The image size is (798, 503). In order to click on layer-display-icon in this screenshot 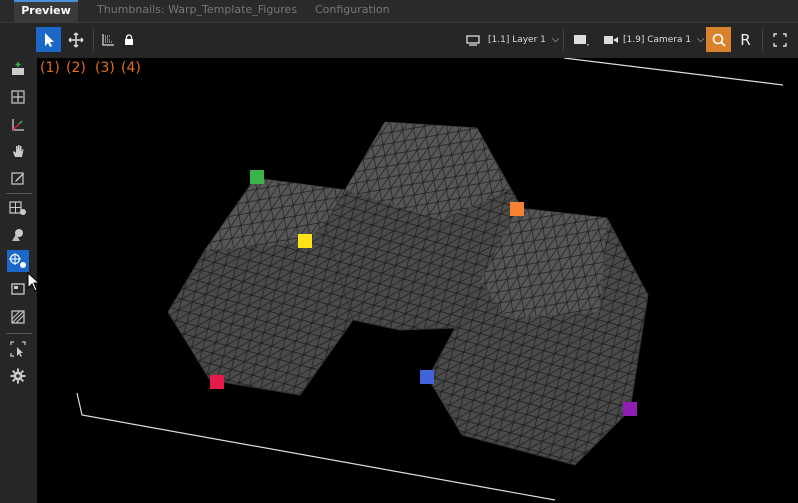, I will do `click(472, 40)`.